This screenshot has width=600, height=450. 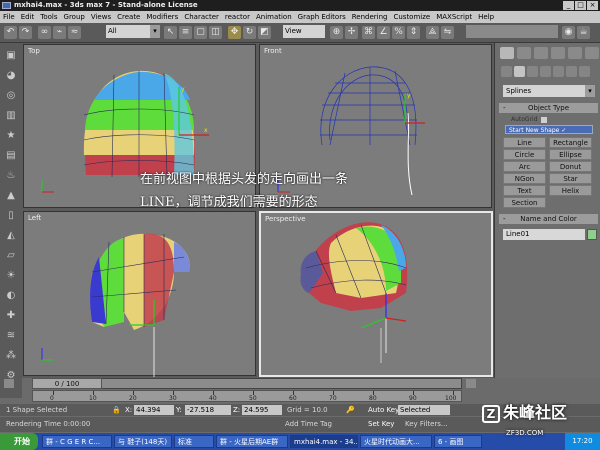 What do you see at coordinates (304, 31) in the screenshot?
I see `reference-coordinate-dropdown: View` at bounding box center [304, 31].